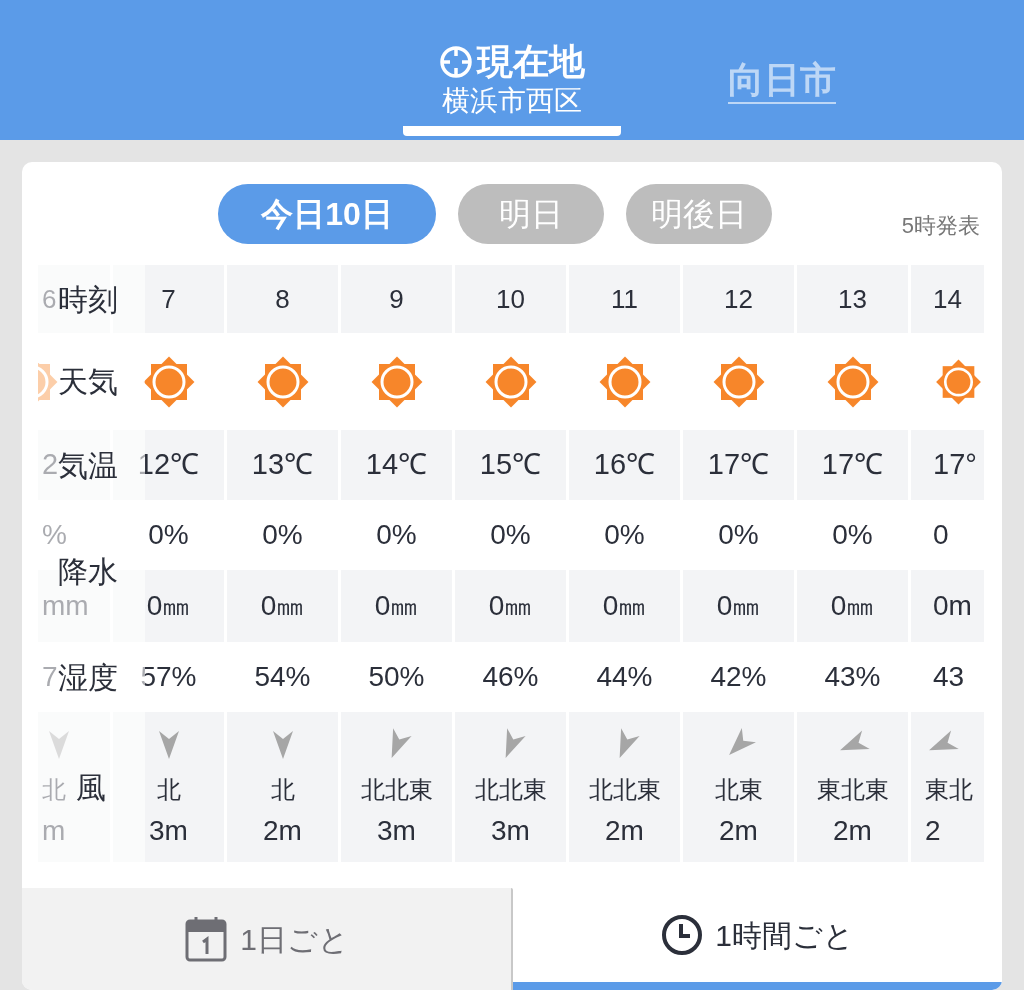  Describe the element at coordinates (947, 299) in the screenshot. I see `hour-cell: 14` at that location.